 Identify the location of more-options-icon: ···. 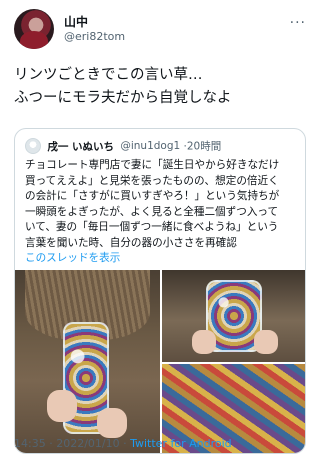
(298, 23).